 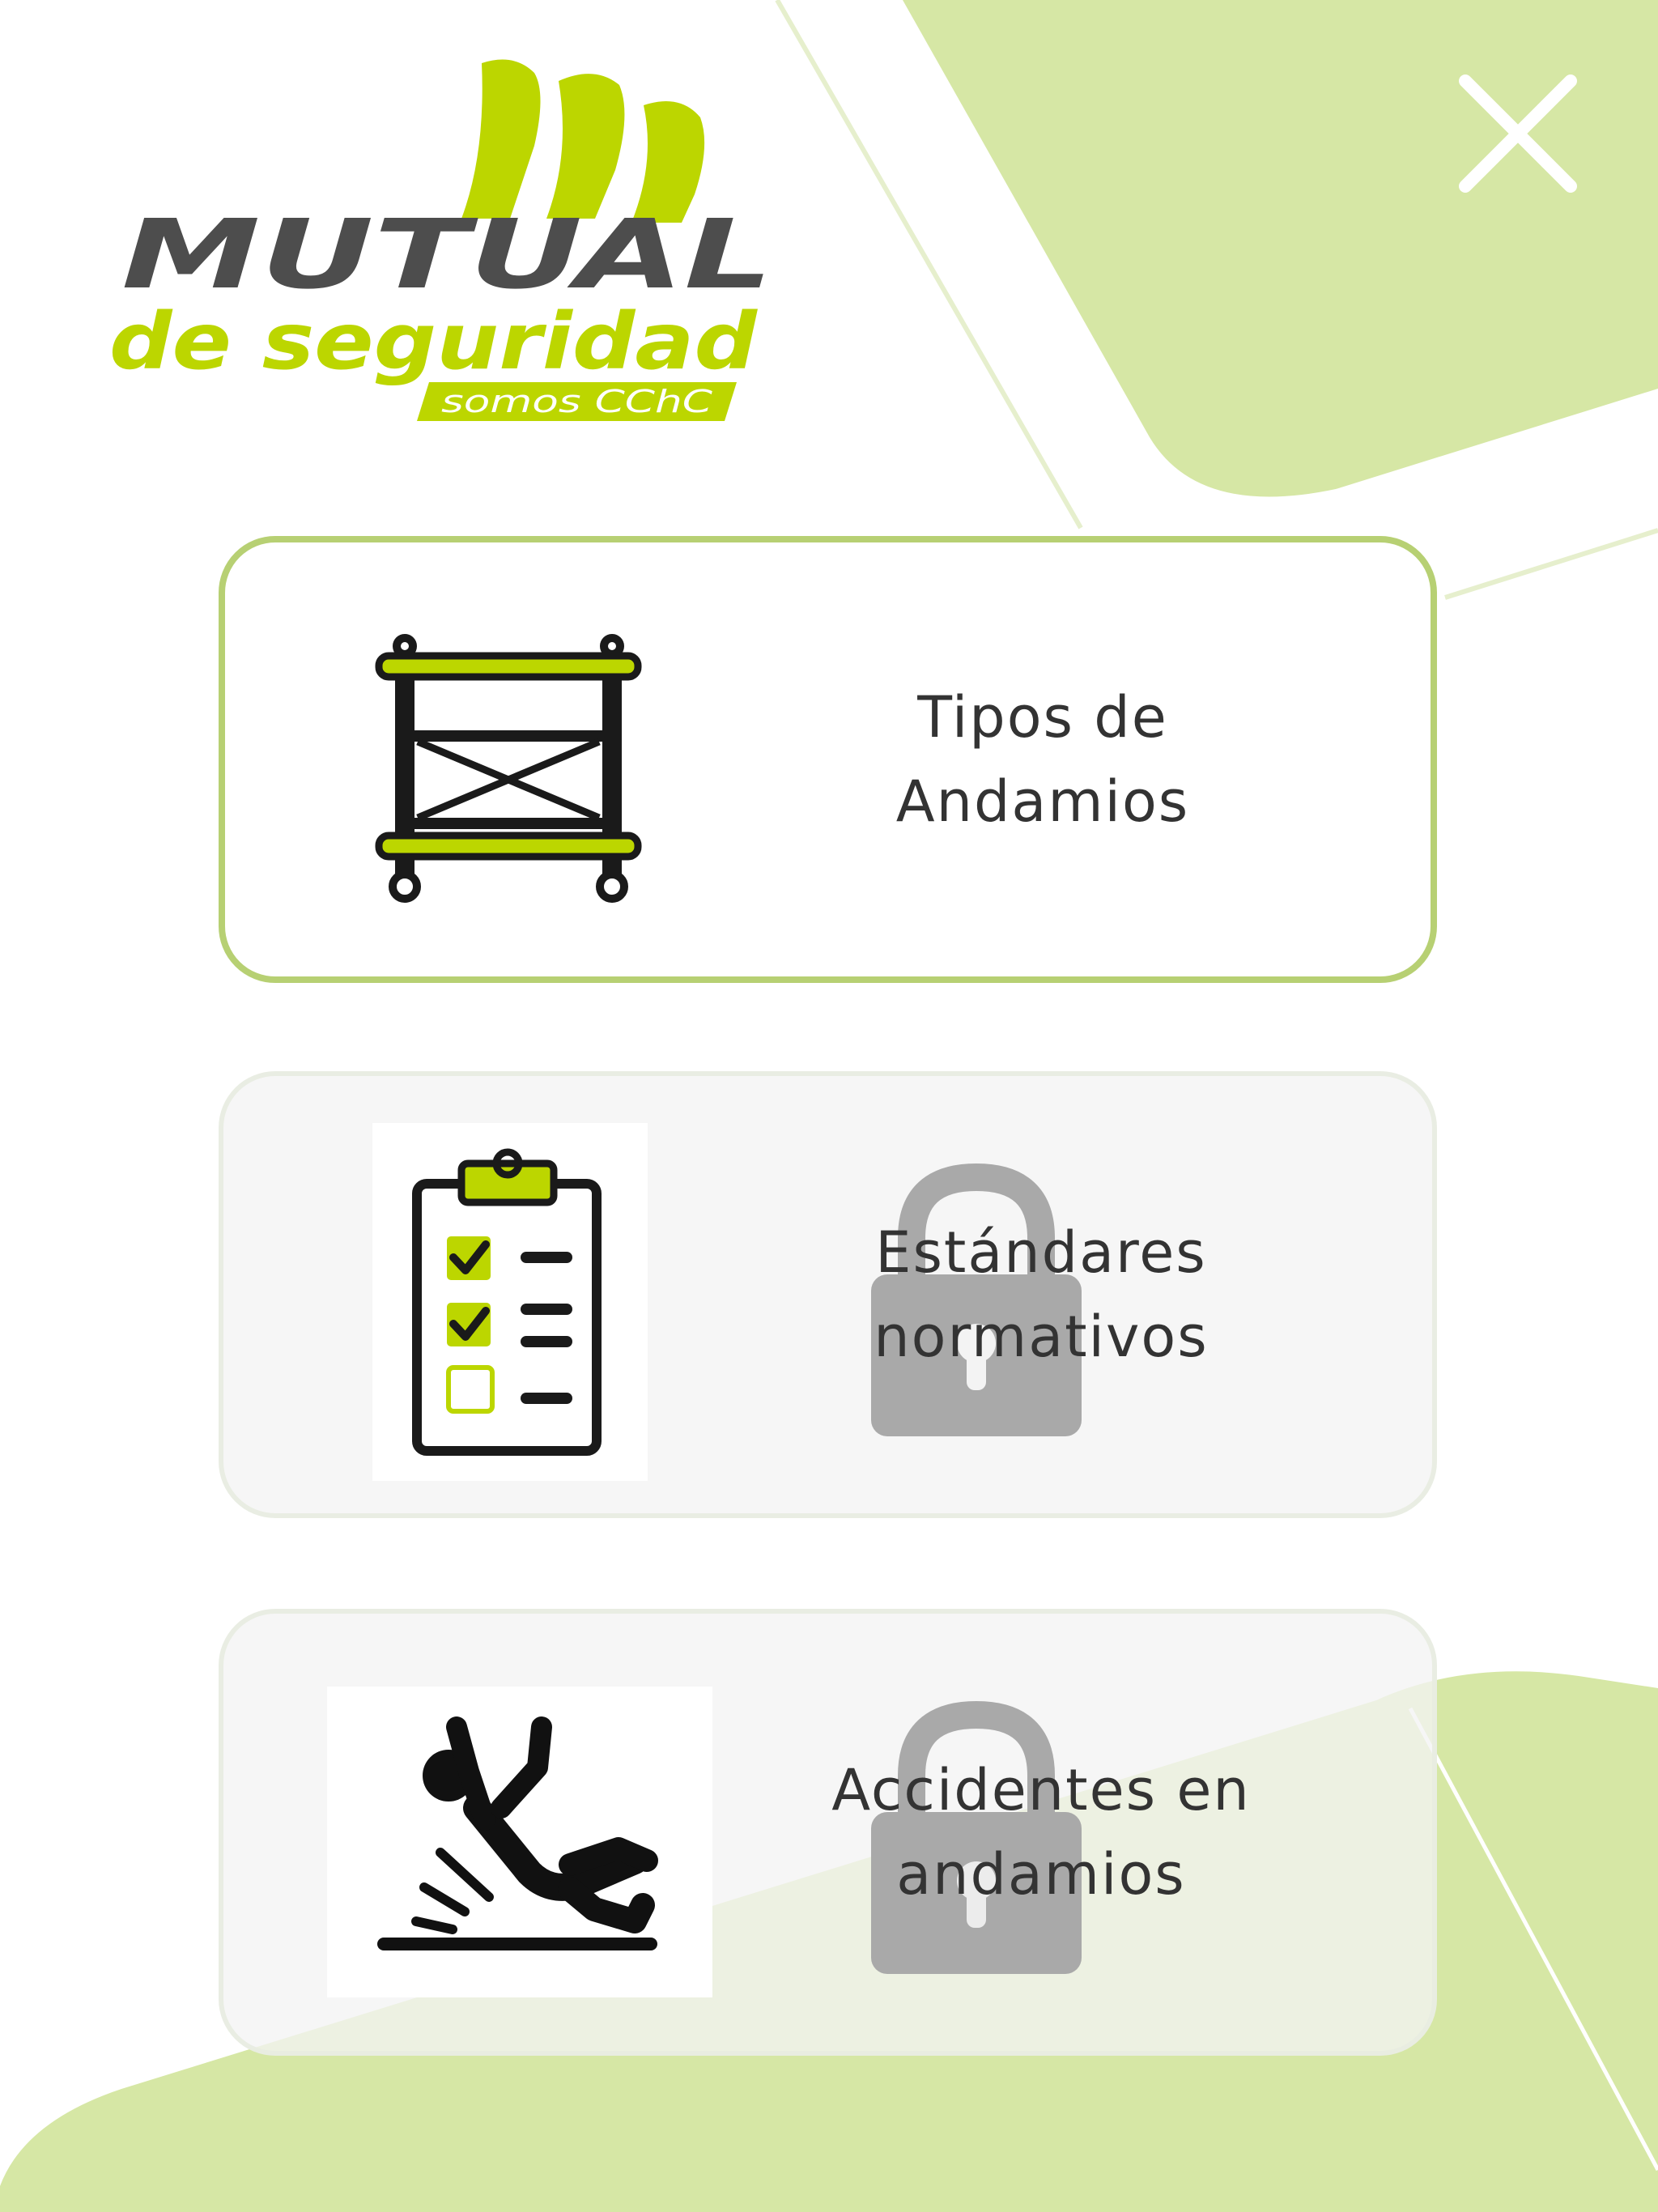 What do you see at coordinates (1042, 760) in the screenshot?
I see `menu-card-label: Tipos de Andamios` at bounding box center [1042, 760].